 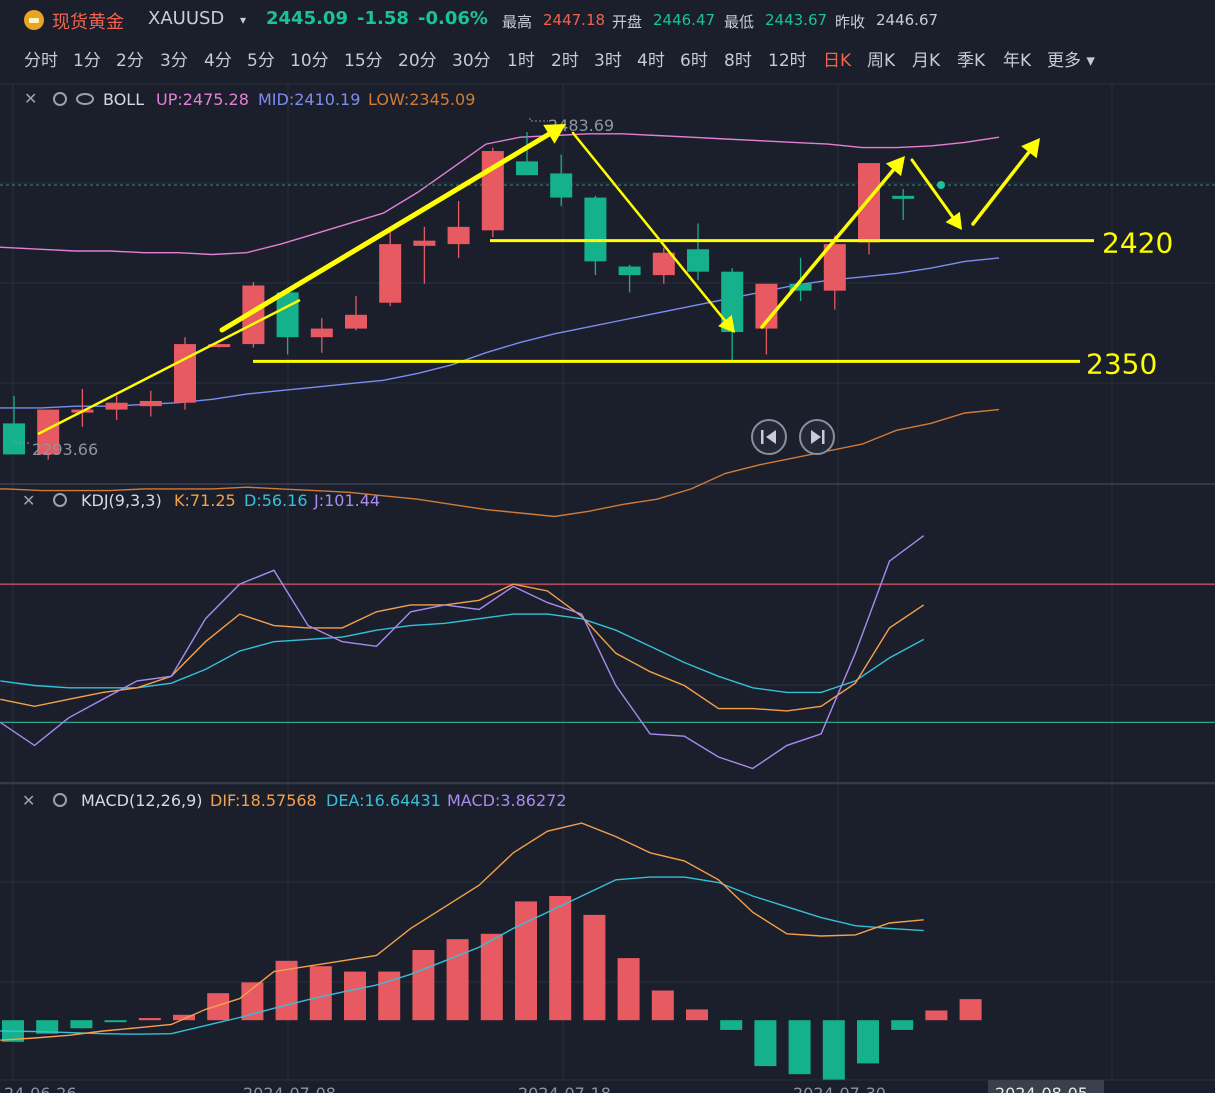 What do you see at coordinates (28, 500) in the screenshot?
I see `close-kdj-icon: ✕` at bounding box center [28, 500].